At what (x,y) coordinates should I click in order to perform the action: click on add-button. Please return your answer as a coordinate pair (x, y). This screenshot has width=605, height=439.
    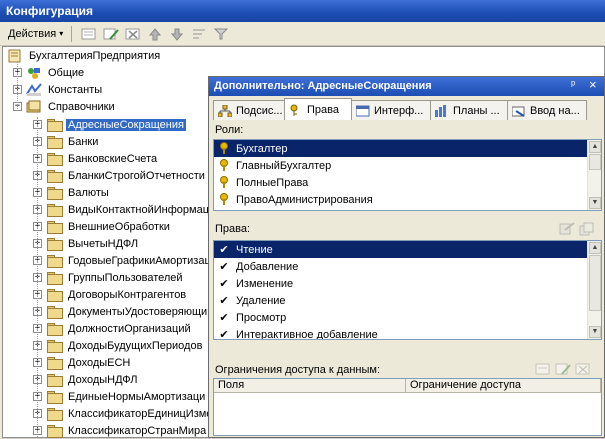
    Looking at the image, I should click on (89, 34).